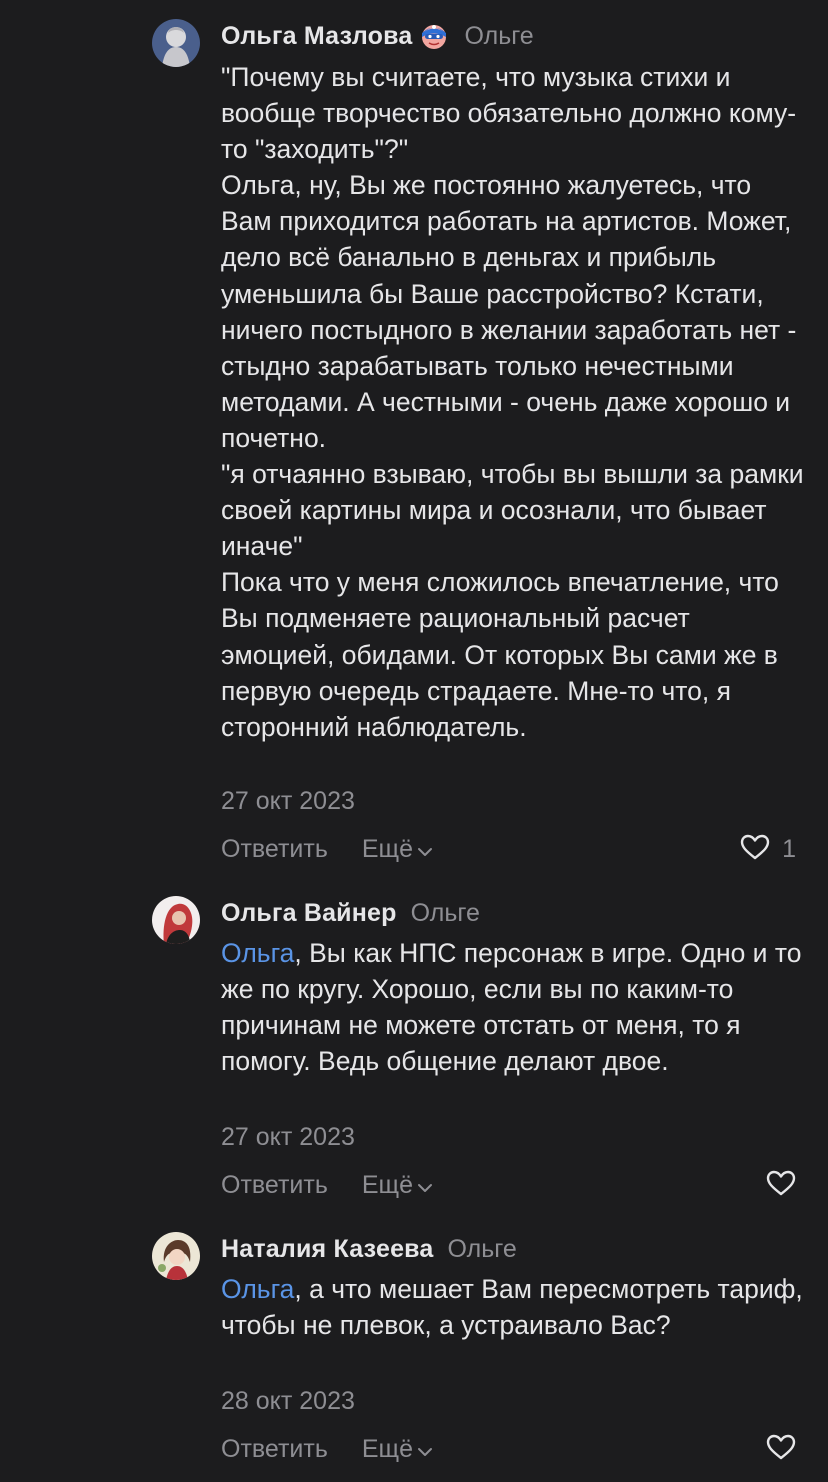  I want to click on statue-avatar-icon, so click(176, 43).